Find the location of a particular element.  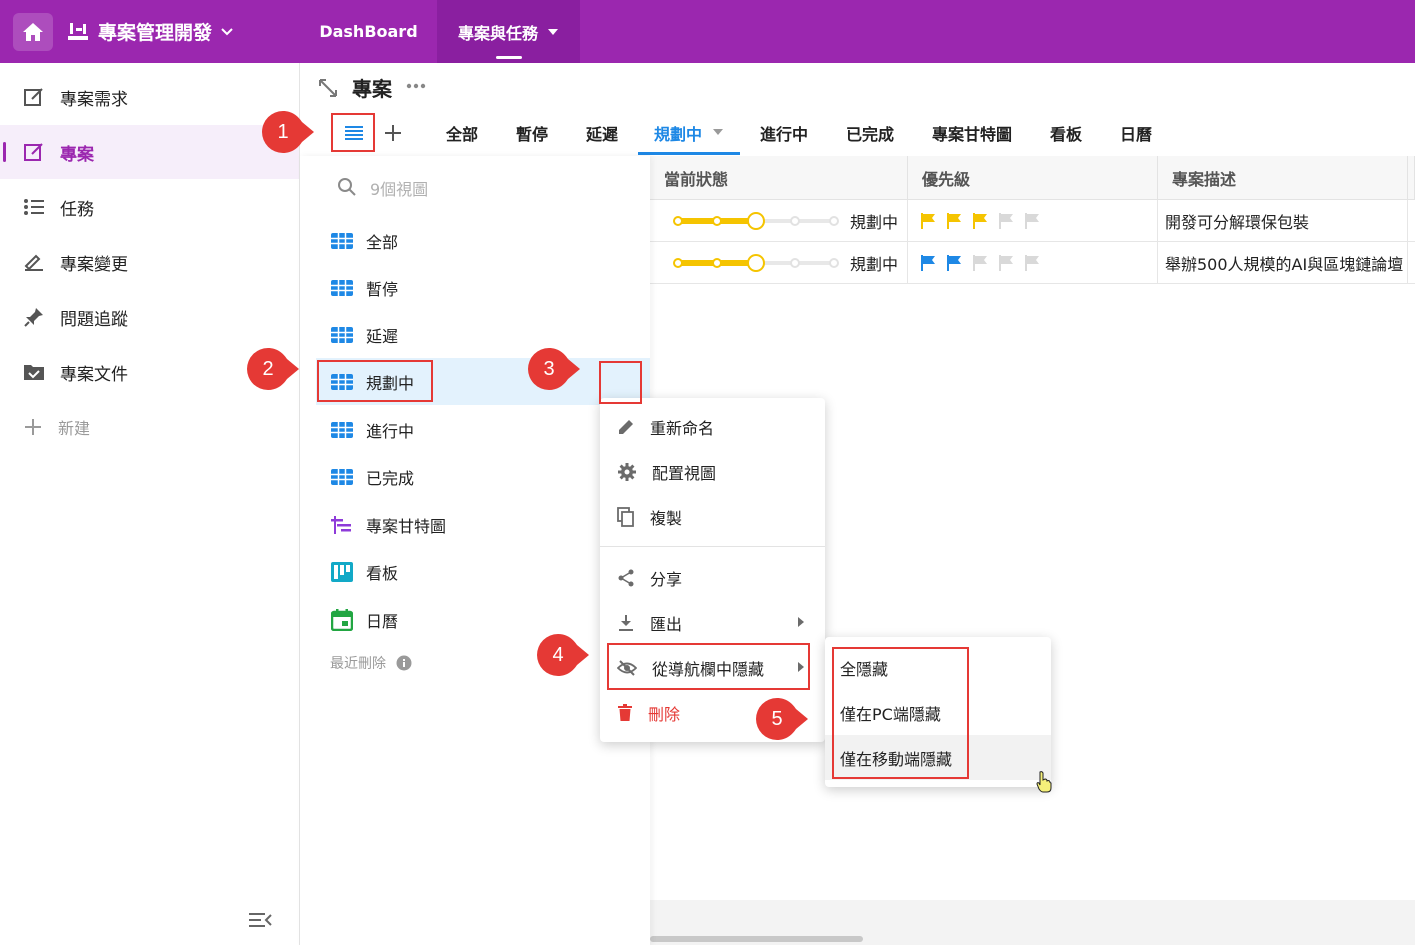

menu-item-export: 匯出 is located at coordinates (712, 622).